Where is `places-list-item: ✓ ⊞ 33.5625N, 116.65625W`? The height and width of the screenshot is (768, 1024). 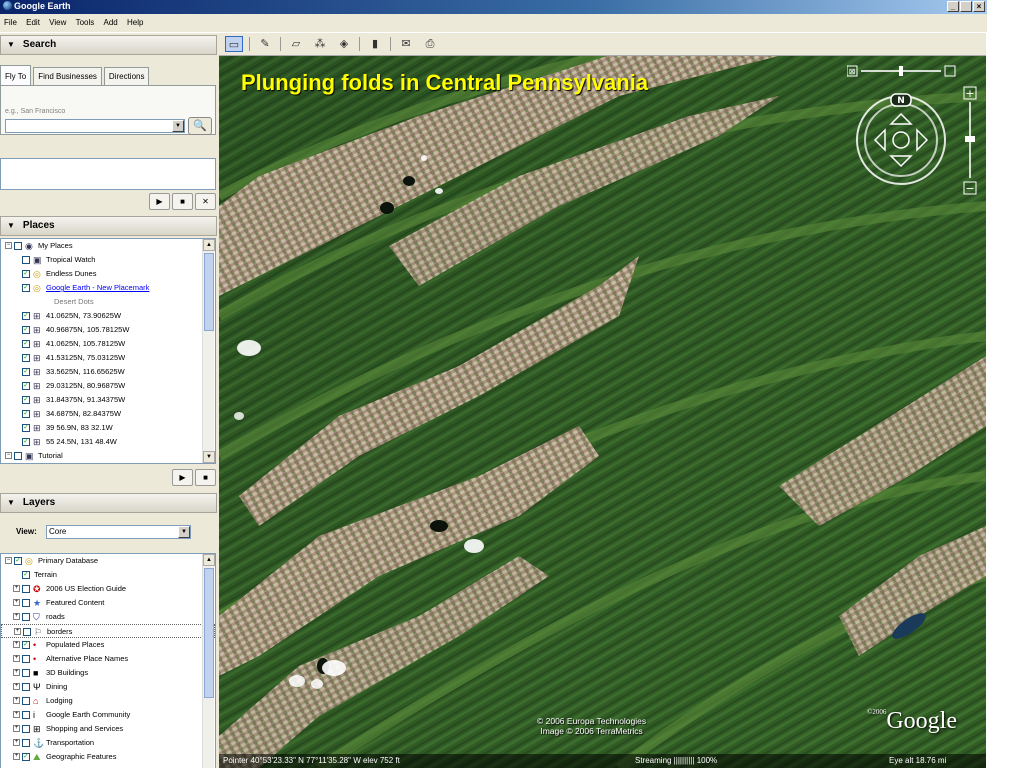 places-list-item: ✓ ⊞ 33.5625N, 116.65625W is located at coordinates (108, 372).